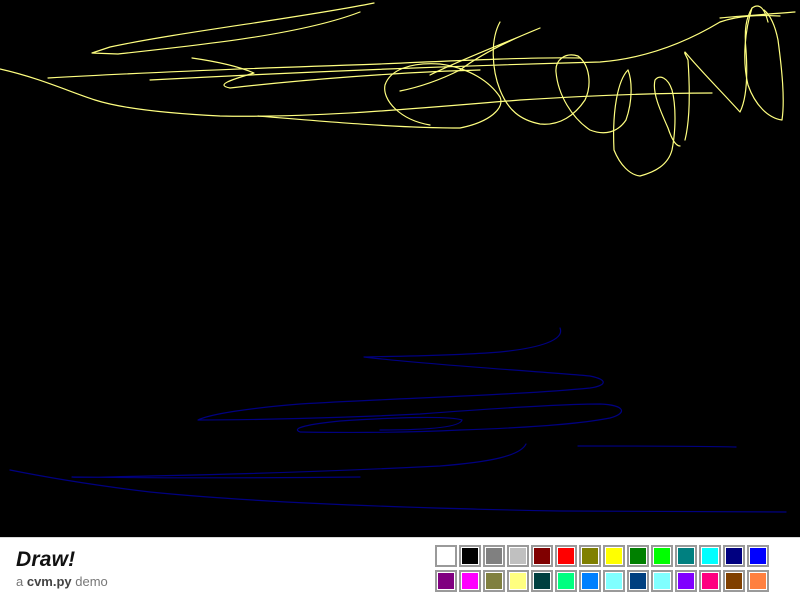 The width and height of the screenshot is (800, 600). What do you see at coordinates (400, 568) in the screenshot?
I see `toolbar: Draw! a cvm.py demo` at bounding box center [400, 568].